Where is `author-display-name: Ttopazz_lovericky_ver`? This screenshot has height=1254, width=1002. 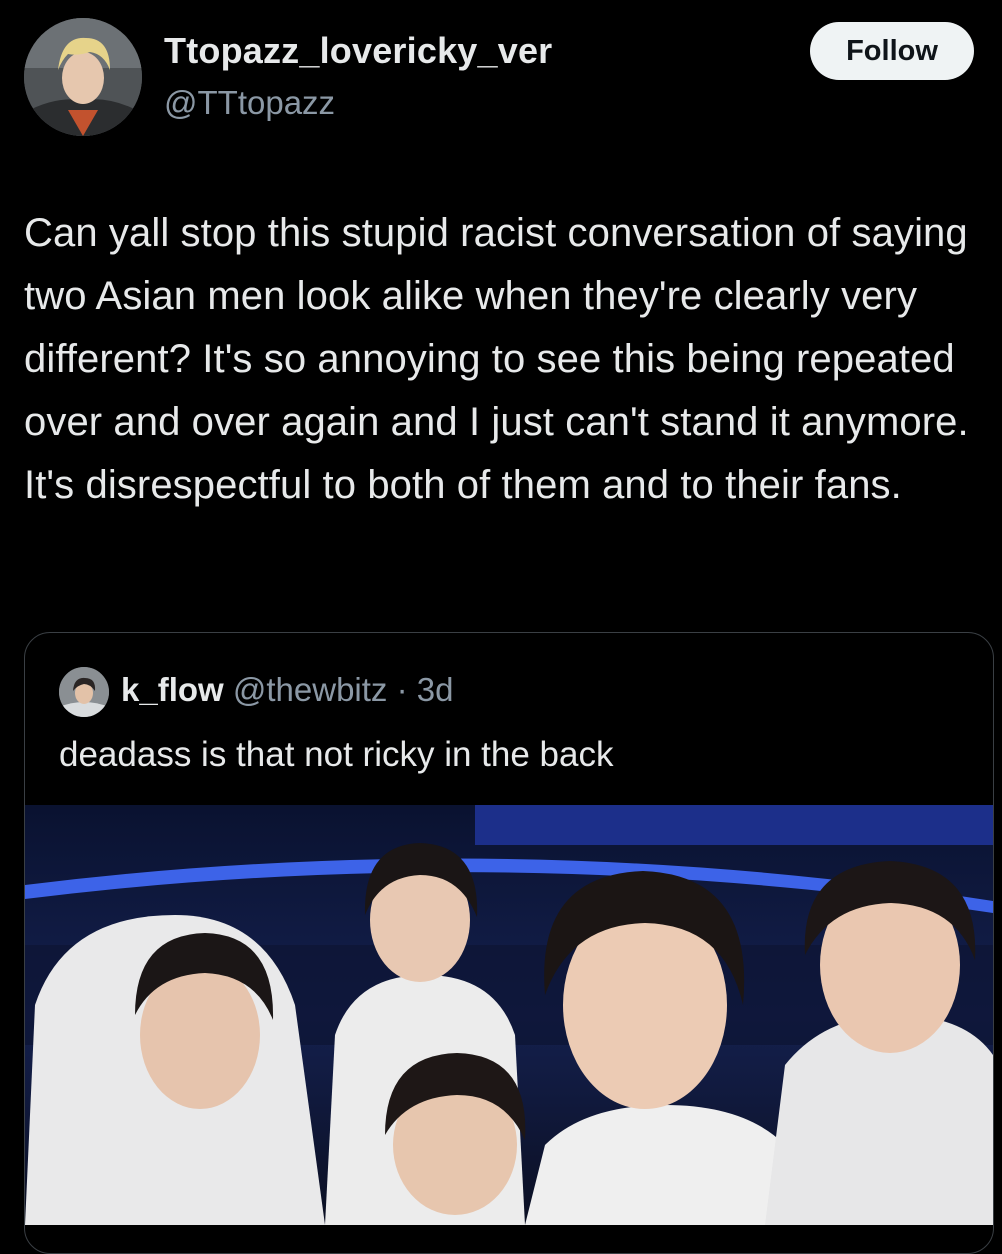 author-display-name: Ttopazz_lovericky_ver is located at coordinates (358, 51).